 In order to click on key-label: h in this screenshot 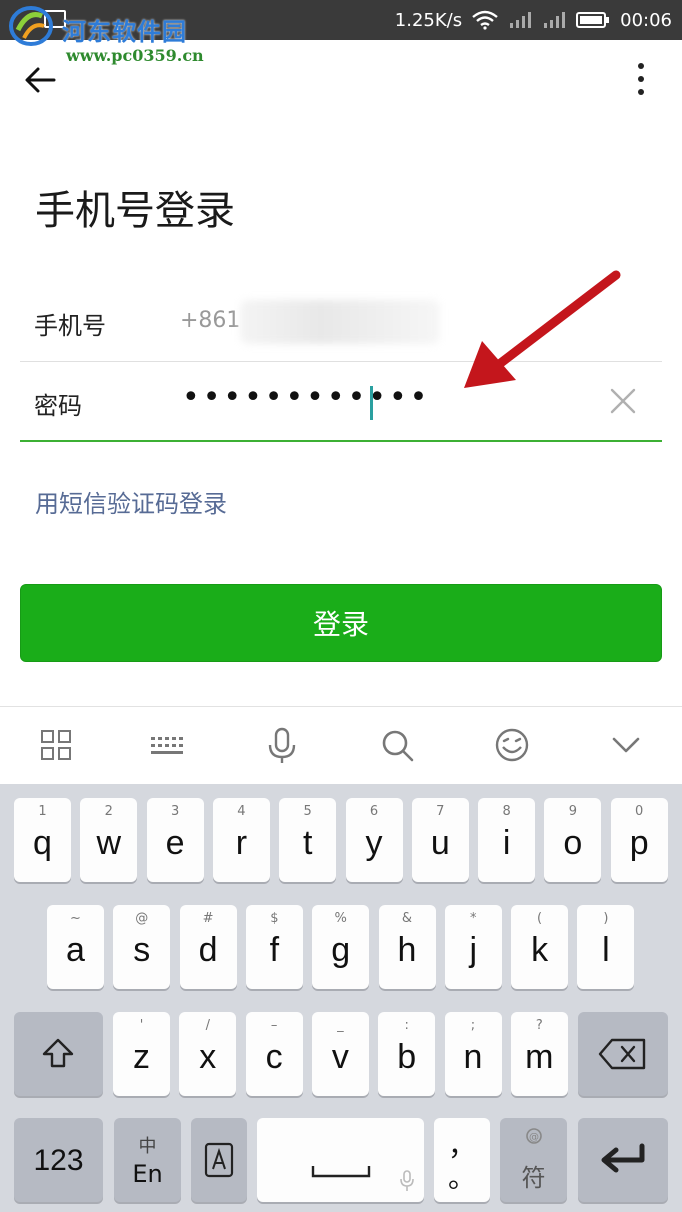, I will do `click(407, 950)`.